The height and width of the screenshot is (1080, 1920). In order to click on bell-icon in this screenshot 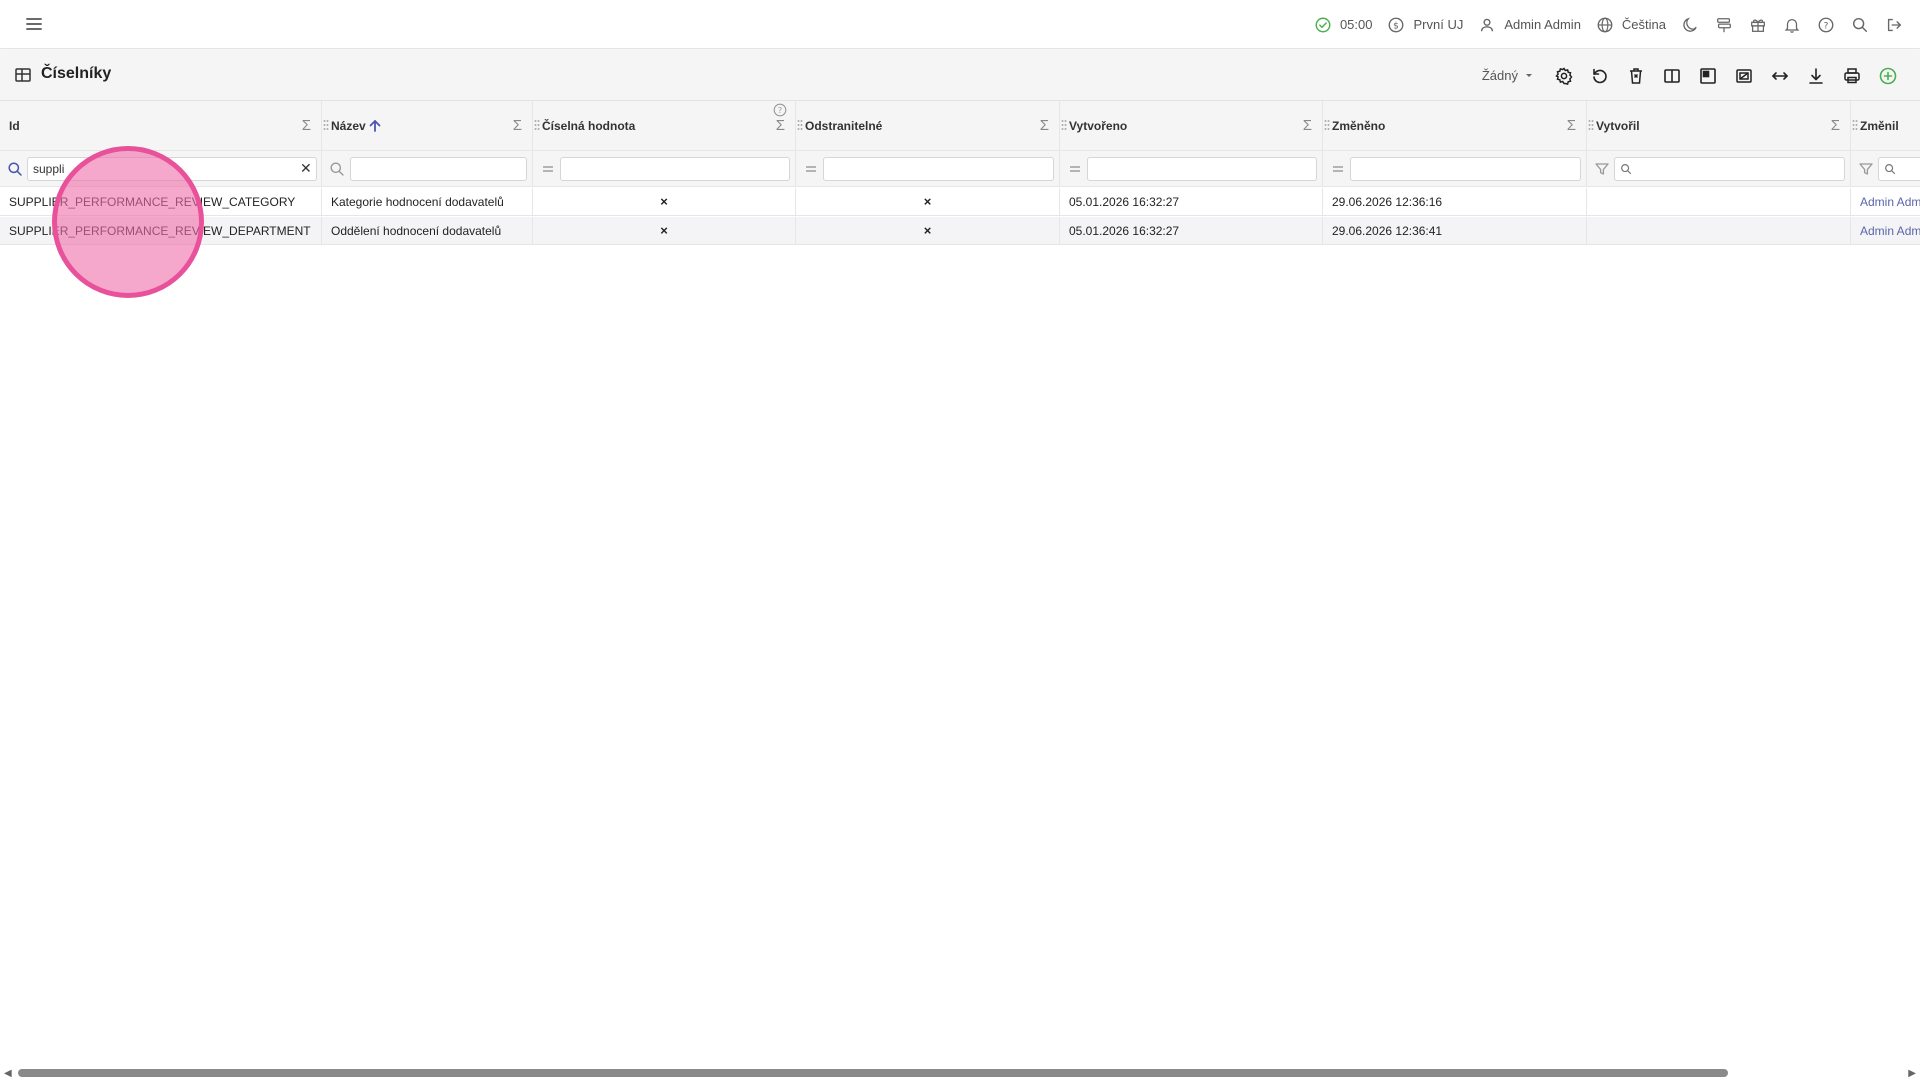, I will do `click(1792, 25)`.